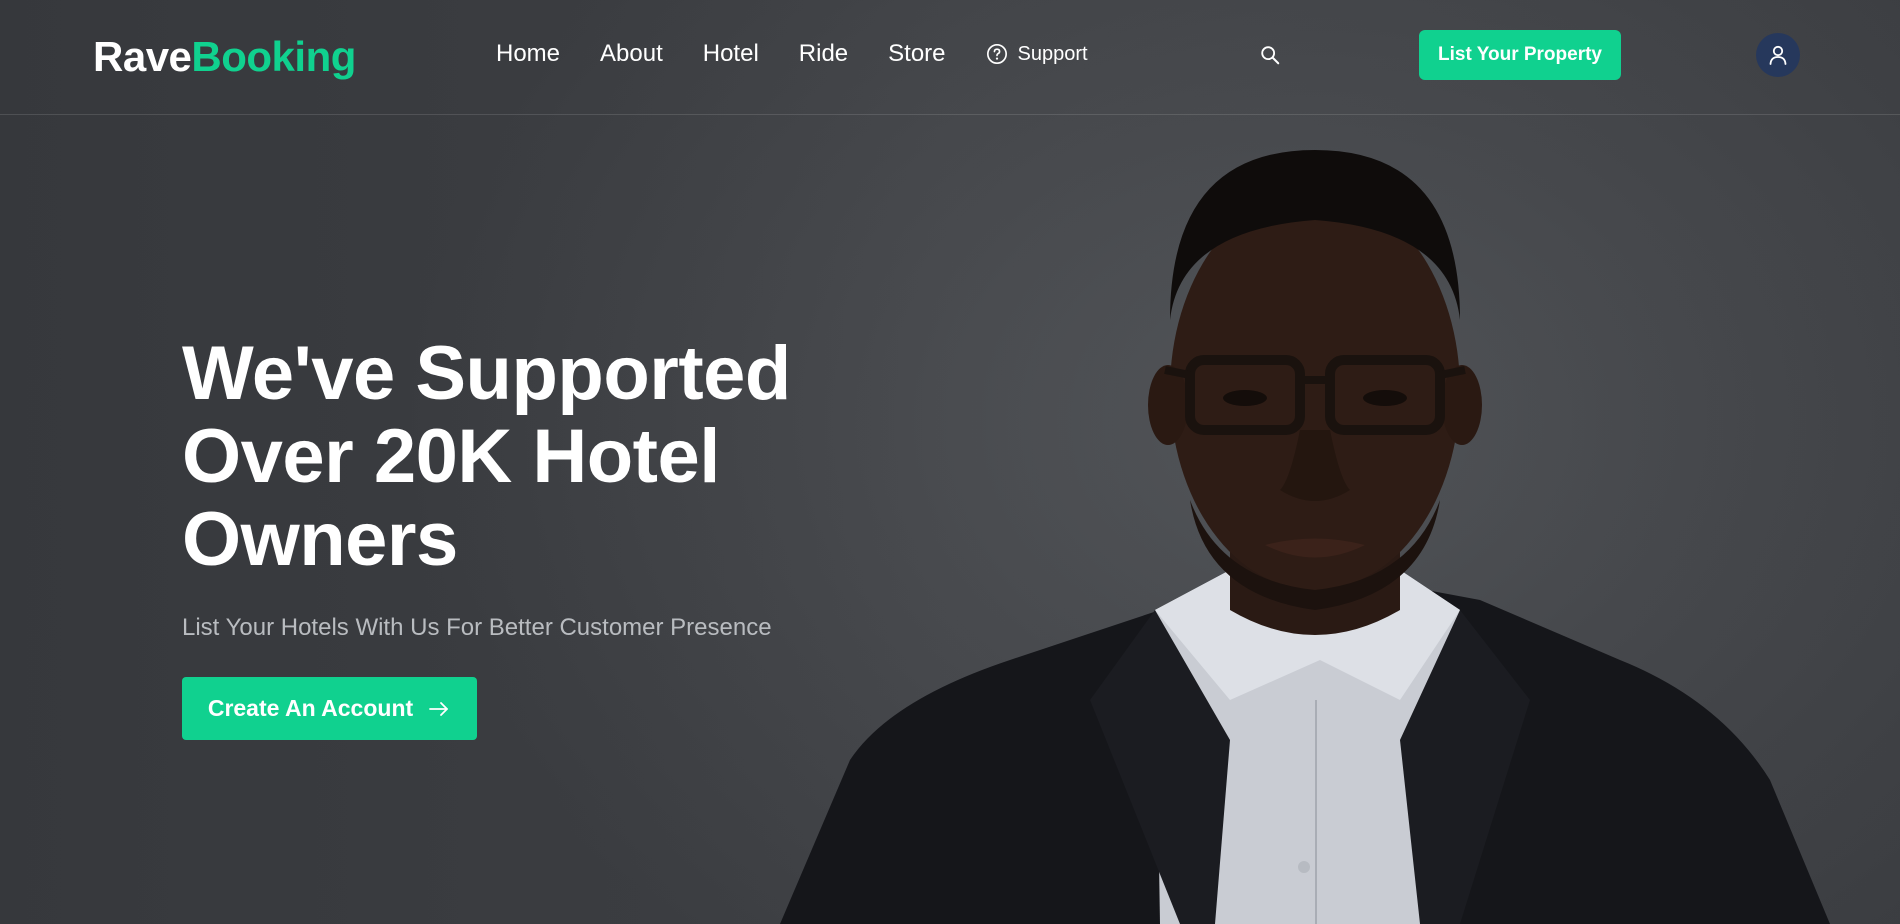 The image size is (1900, 924). Describe the element at coordinates (273, 56) in the screenshot. I see `brand-logo-part2: Booking` at that location.